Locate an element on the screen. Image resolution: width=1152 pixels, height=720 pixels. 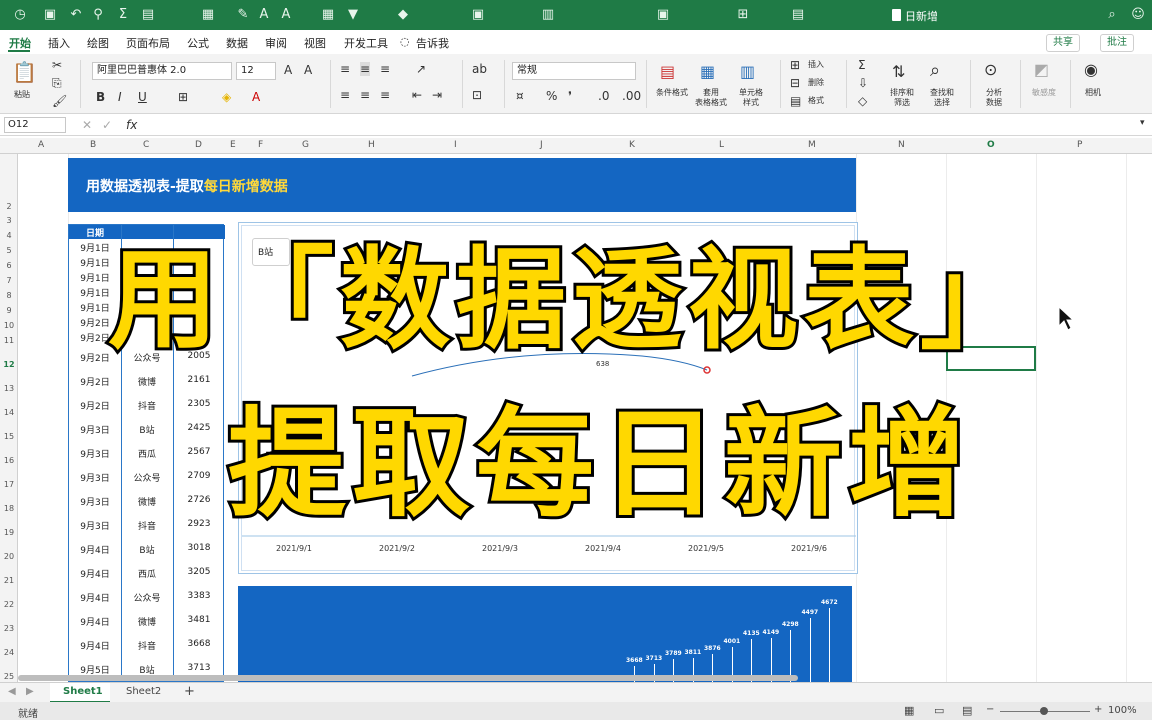
align-left-icon: ≡ is located at coordinates (345, 95).